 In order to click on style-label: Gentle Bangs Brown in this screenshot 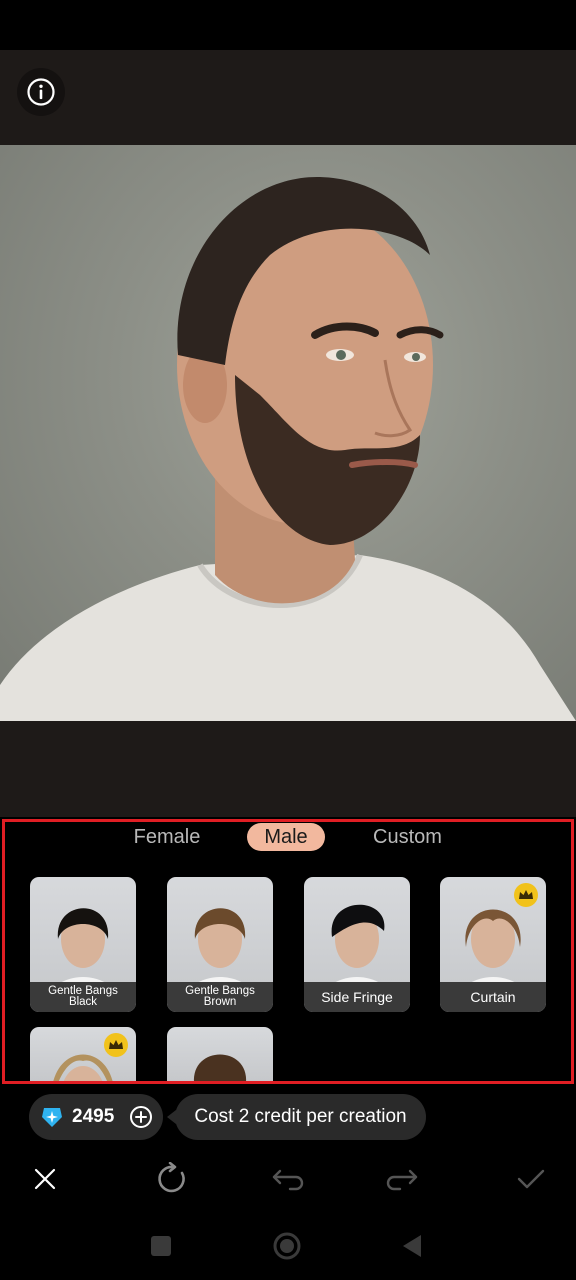, I will do `click(220, 997)`.